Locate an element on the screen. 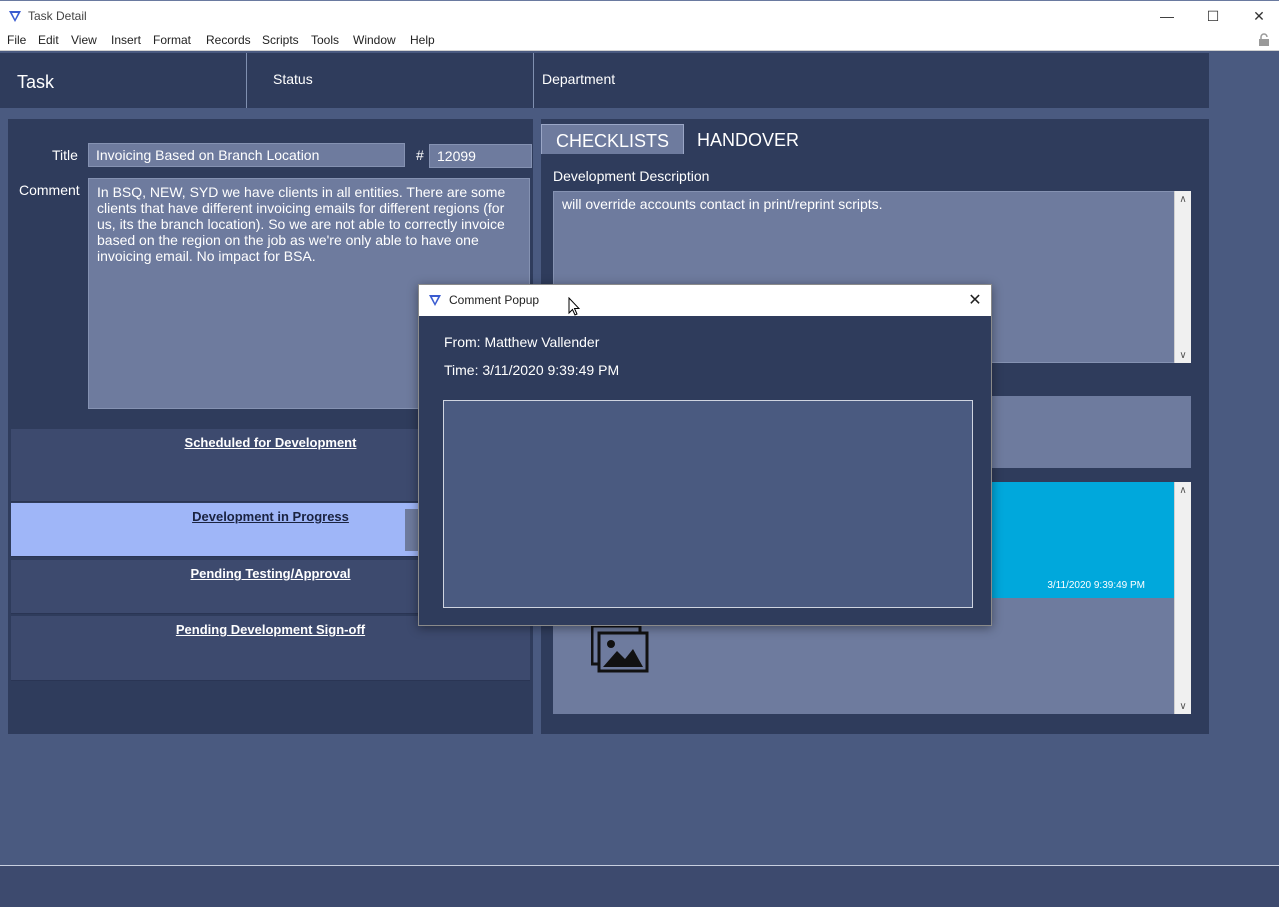 The image size is (1279, 907). menu-help: Help is located at coordinates (422, 40).